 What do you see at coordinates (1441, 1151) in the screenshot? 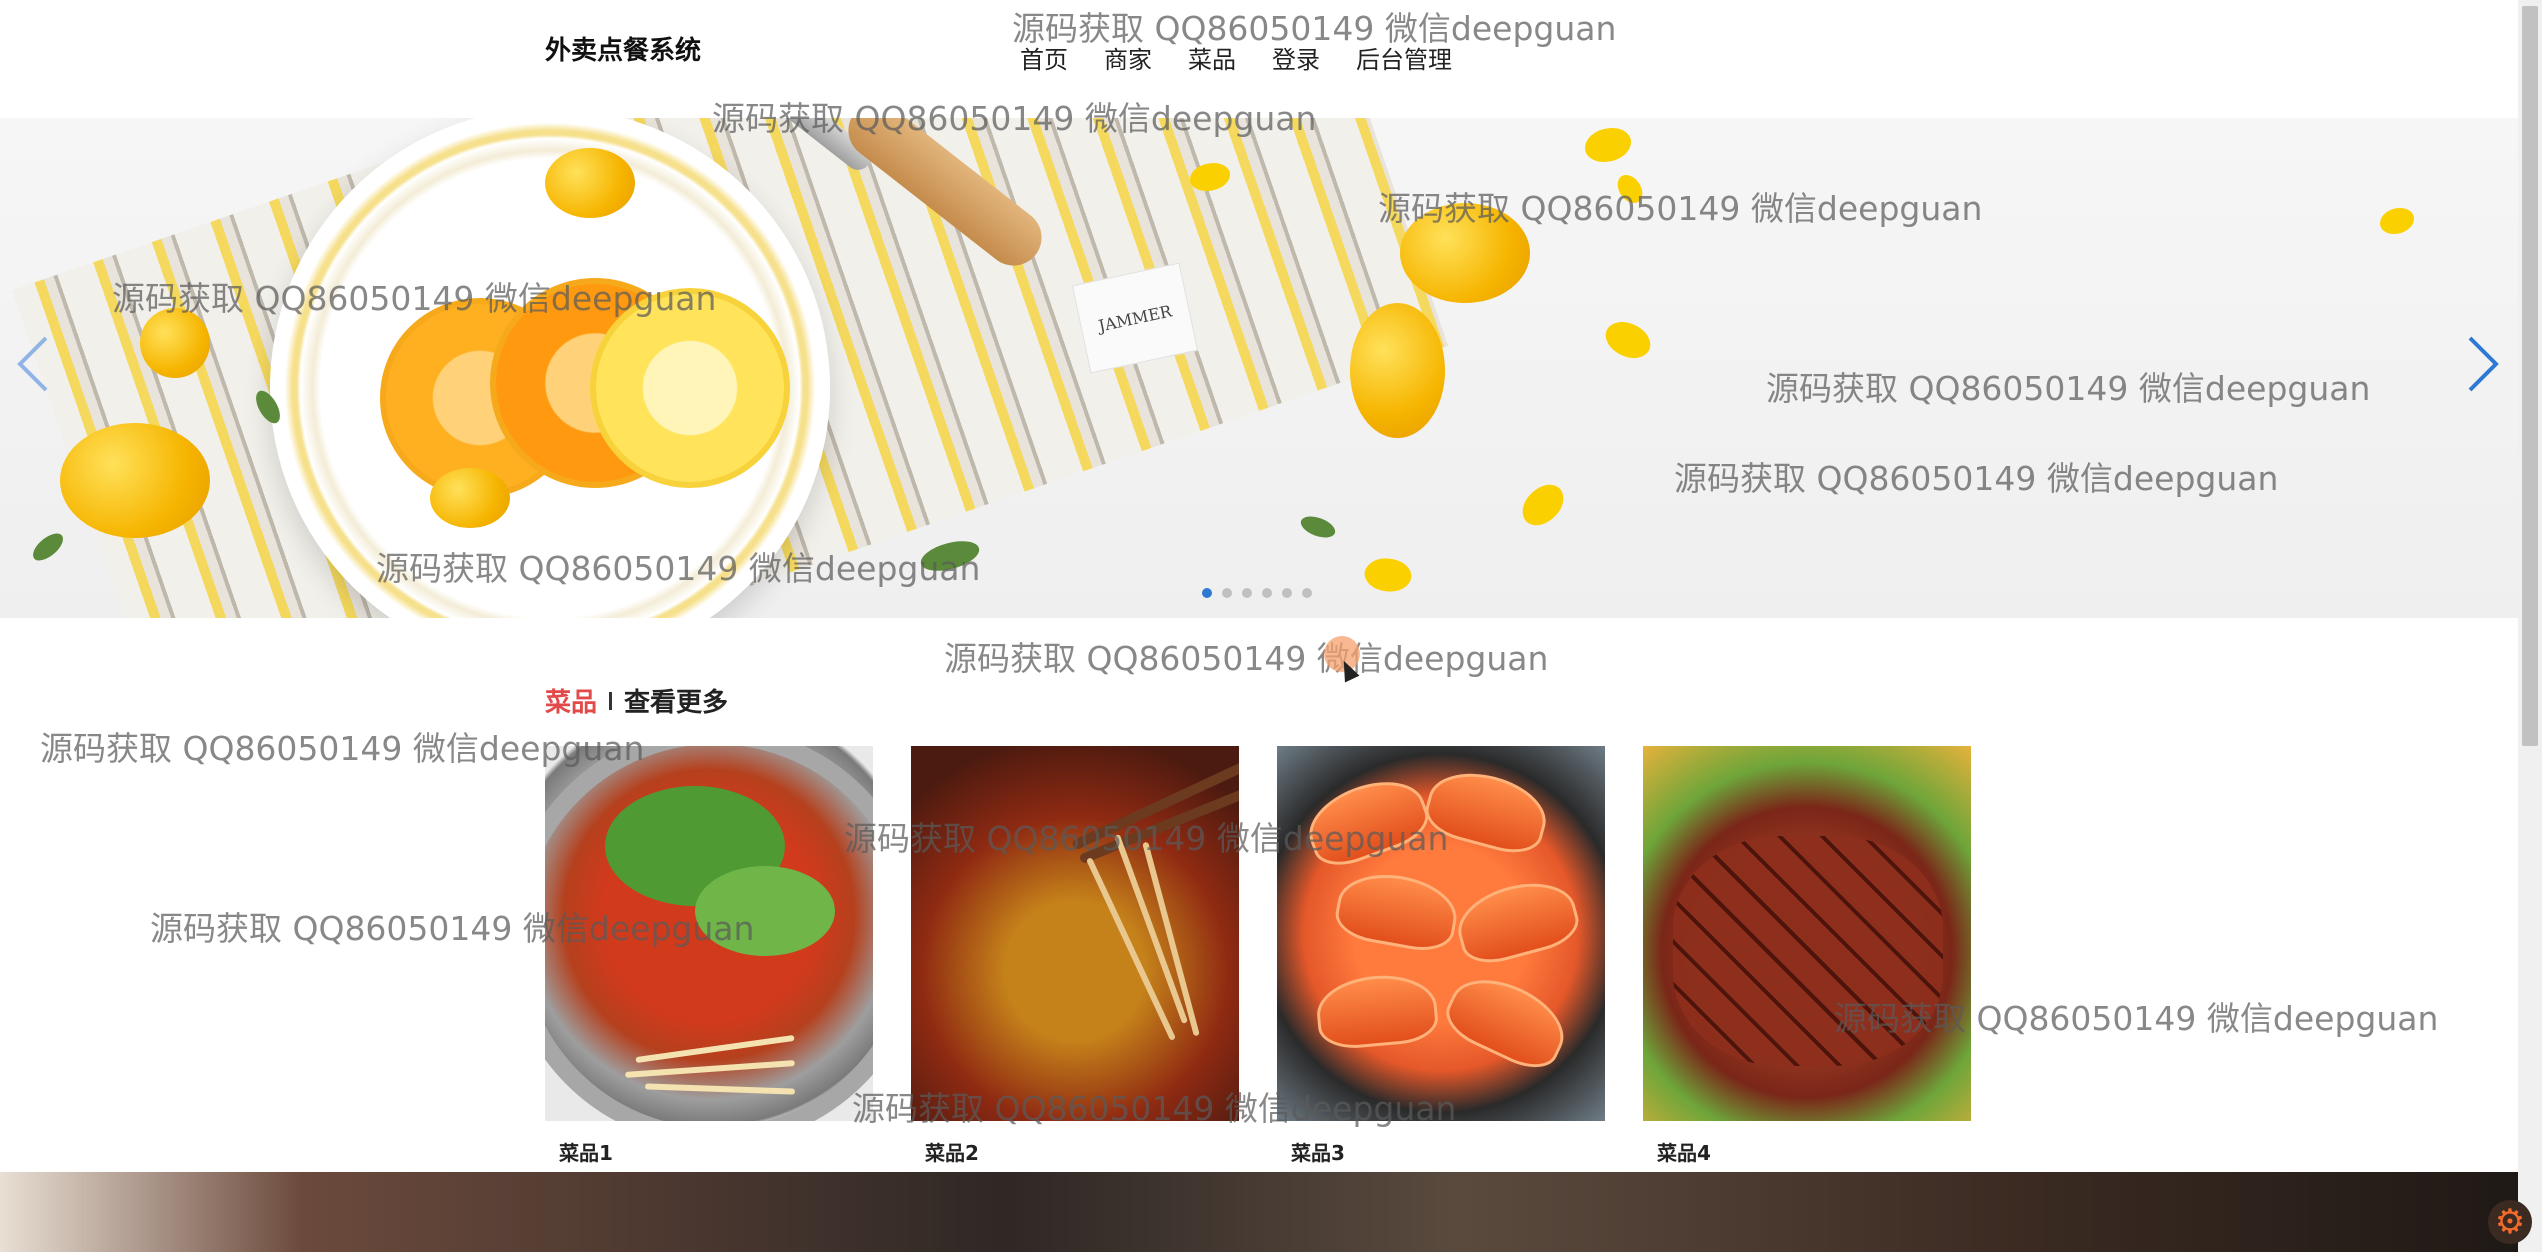
I see `product-name: 菜品3` at bounding box center [1441, 1151].